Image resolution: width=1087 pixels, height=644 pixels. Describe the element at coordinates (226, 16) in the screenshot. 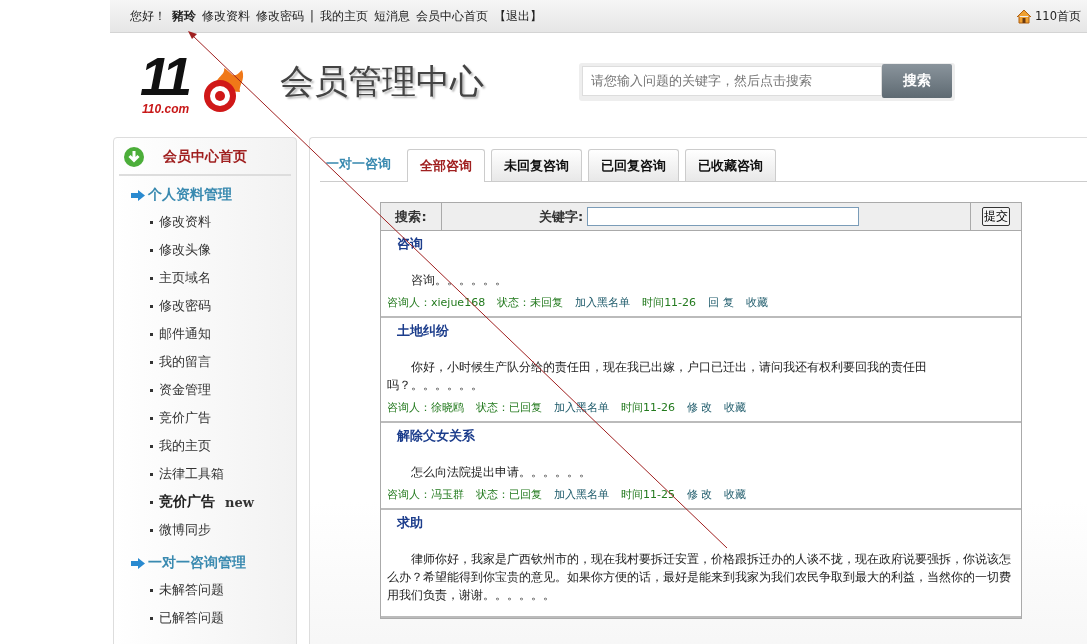

I see `top-link: 修改资料` at that location.